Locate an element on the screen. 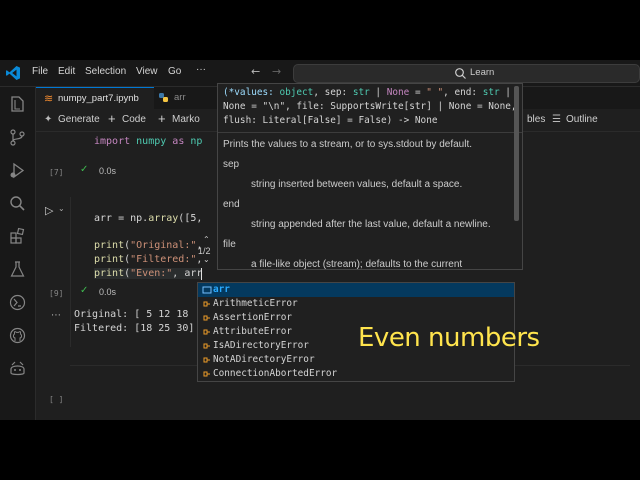  output-line: Original: [ 5 12 18 7 is located at coordinates (140, 314).